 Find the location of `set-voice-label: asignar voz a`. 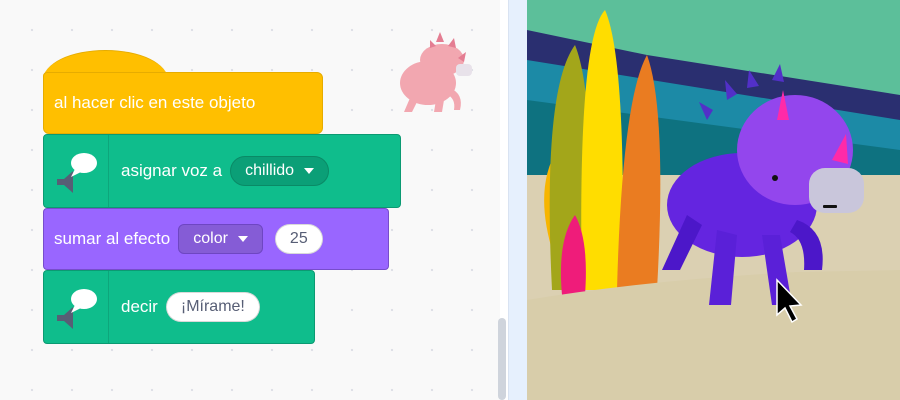

set-voice-label: asignar voz a is located at coordinates (172, 170).